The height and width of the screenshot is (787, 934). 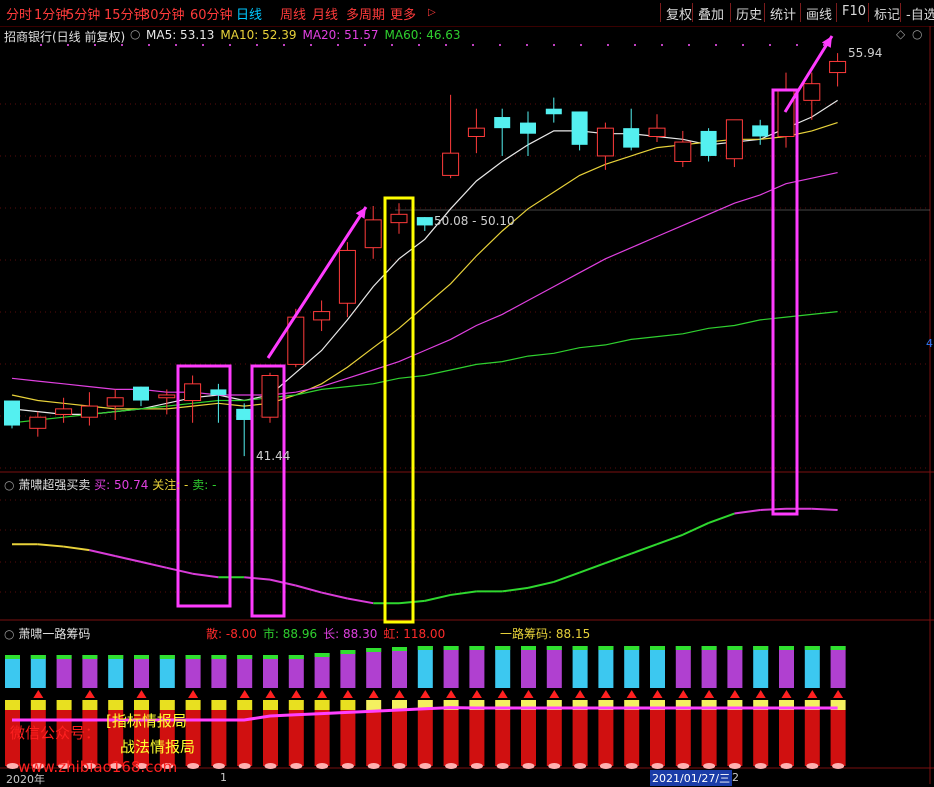 I want to click on period-tab-7: 周线, so click(x=293, y=13).